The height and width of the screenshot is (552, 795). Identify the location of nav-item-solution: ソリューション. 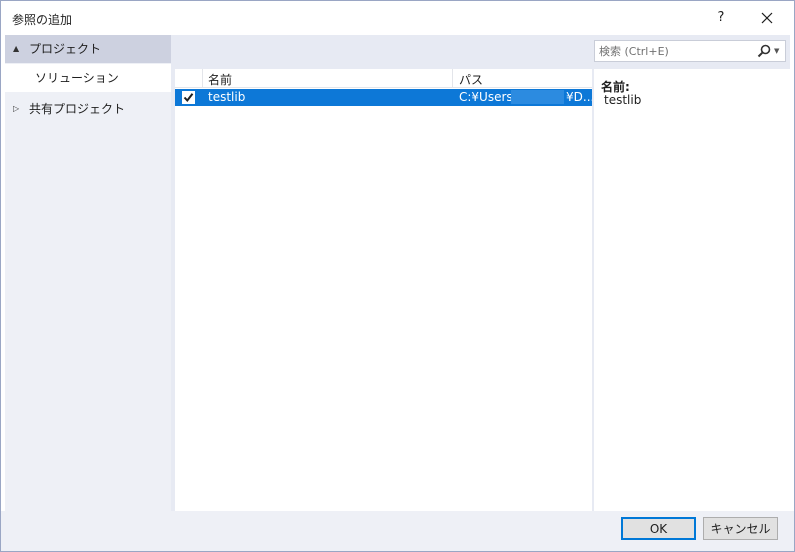
(88, 78).